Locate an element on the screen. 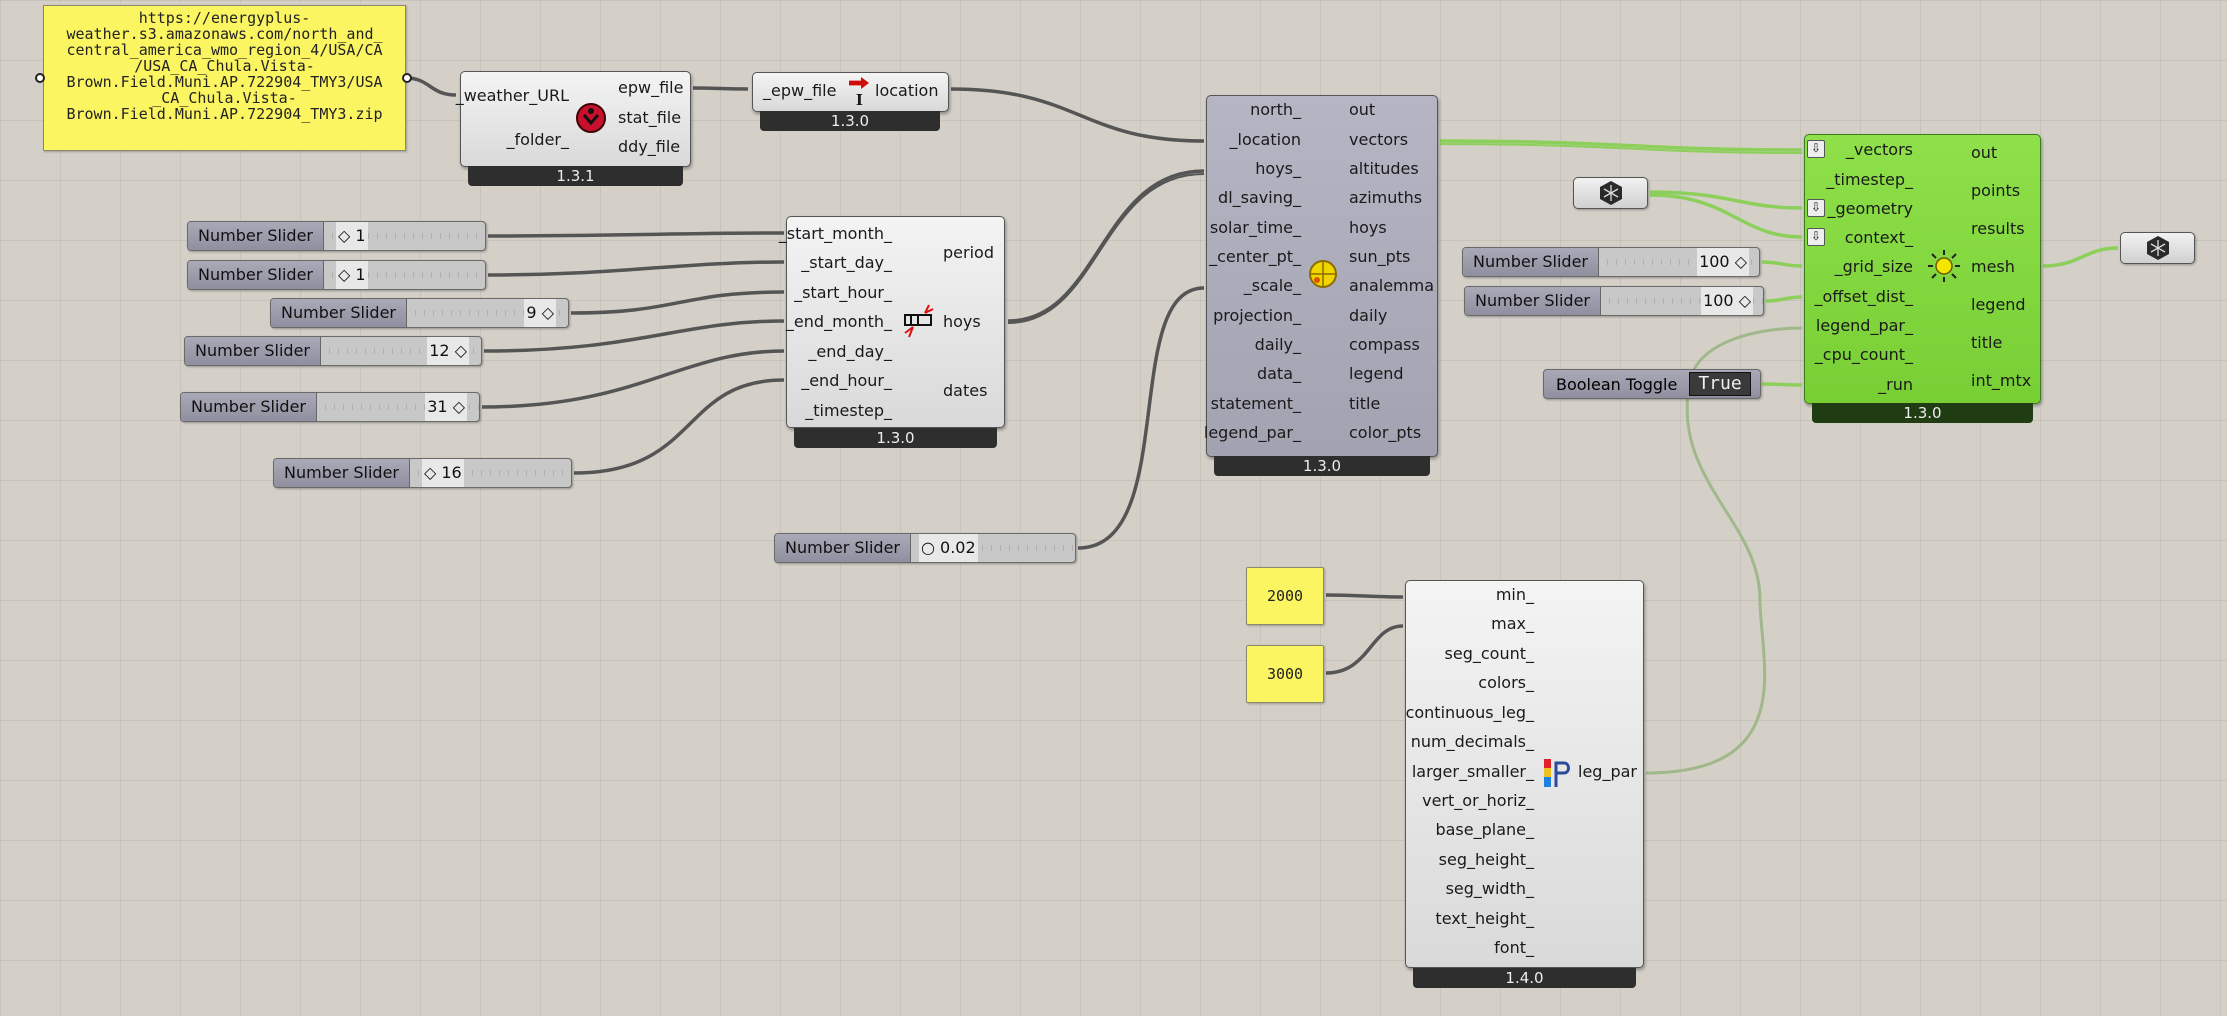  output-period: period is located at coordinates (968, 253).